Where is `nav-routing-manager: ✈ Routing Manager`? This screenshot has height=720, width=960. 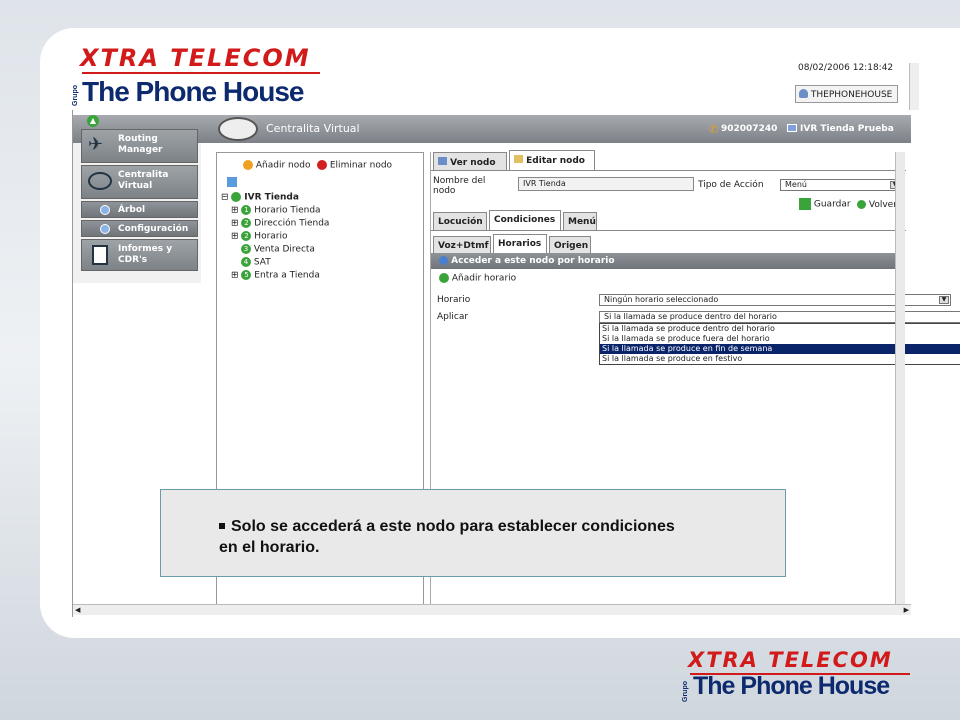 nav-routing-manager: ✈ Routing Manager is located at coordinates (139, 146).